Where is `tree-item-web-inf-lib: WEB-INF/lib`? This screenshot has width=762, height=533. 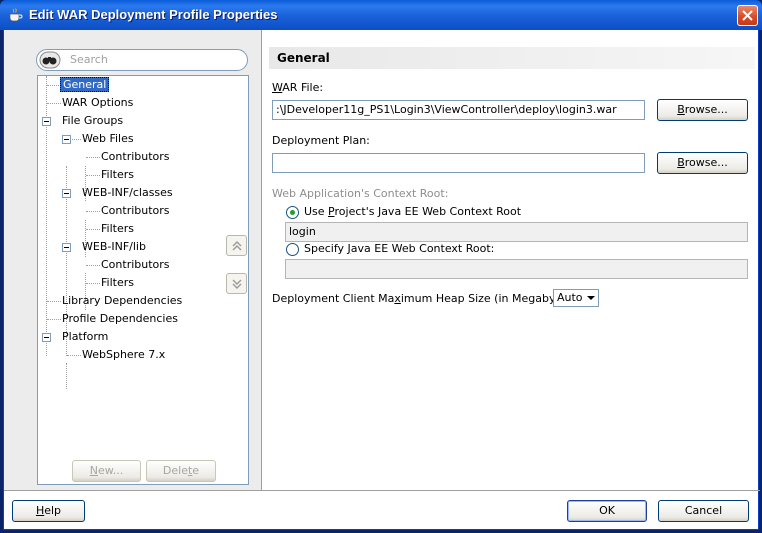 tree-item-web-inf-lib: WEB-INF/lib is located at coordinates (114, 247).